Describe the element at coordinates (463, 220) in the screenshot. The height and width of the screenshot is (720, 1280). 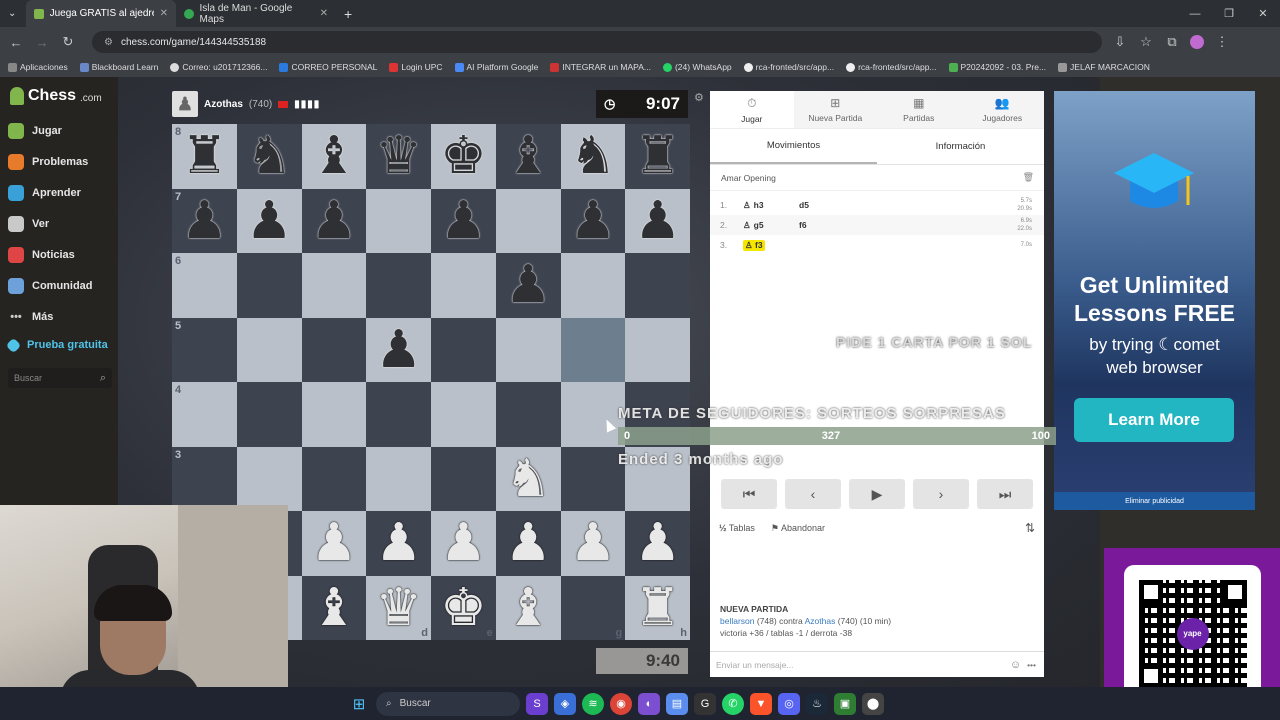
I see `square-e7: ♟` at that location.